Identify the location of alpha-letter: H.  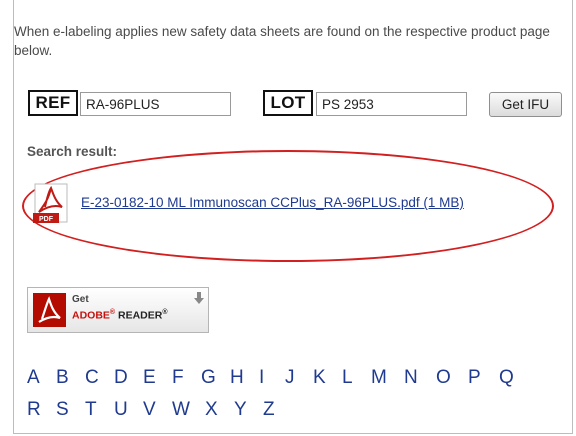
(244, 378).